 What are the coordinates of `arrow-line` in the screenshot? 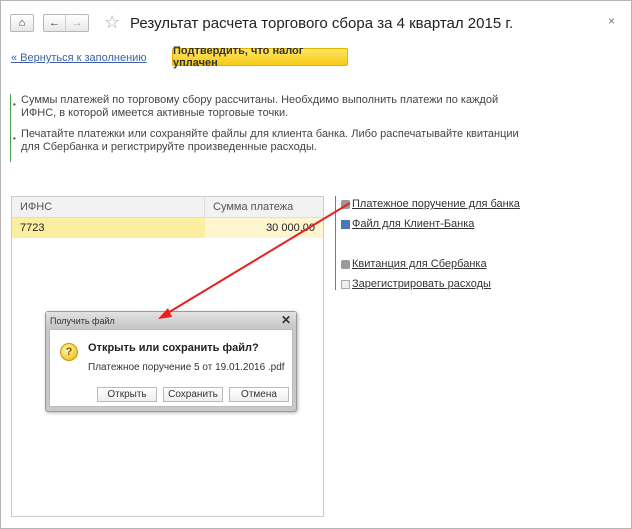 It's located at (258, 258).